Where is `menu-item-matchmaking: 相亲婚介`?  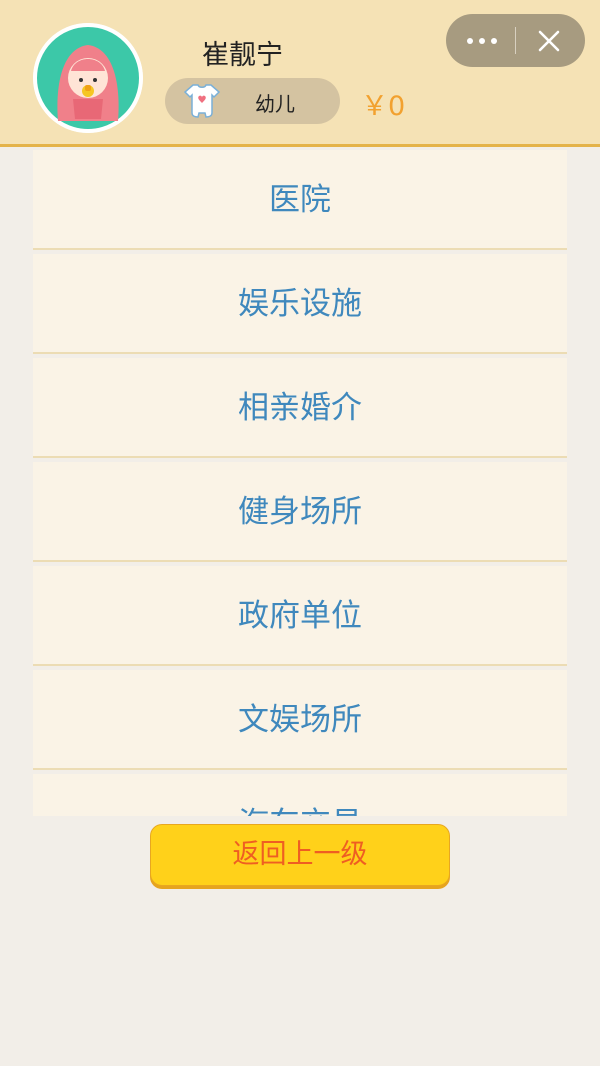 menu-item-matchmaking: 相亲婚介 is located at coordinates (300, 408).